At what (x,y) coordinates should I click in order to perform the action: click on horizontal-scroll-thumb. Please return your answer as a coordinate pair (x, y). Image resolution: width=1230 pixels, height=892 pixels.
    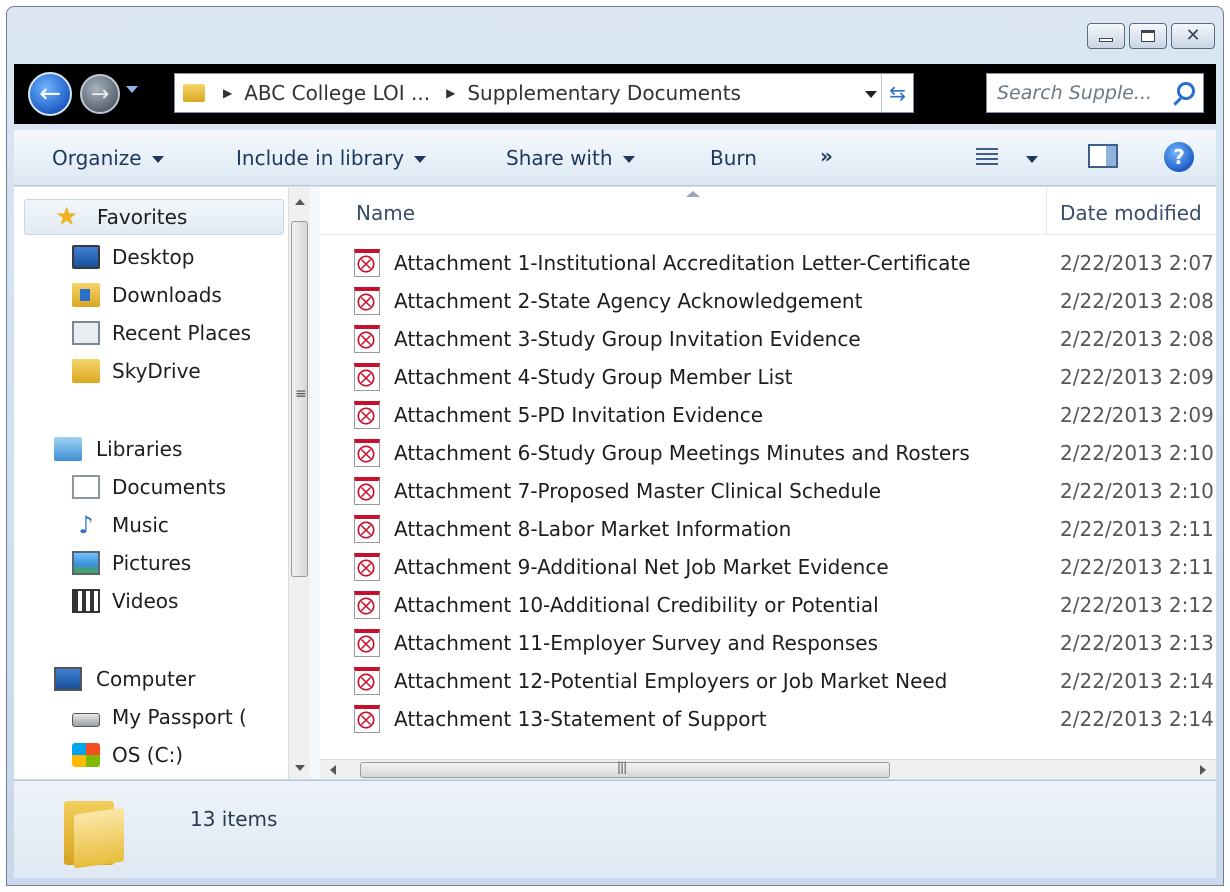
    Looking at the image, I should click on (625, 769).